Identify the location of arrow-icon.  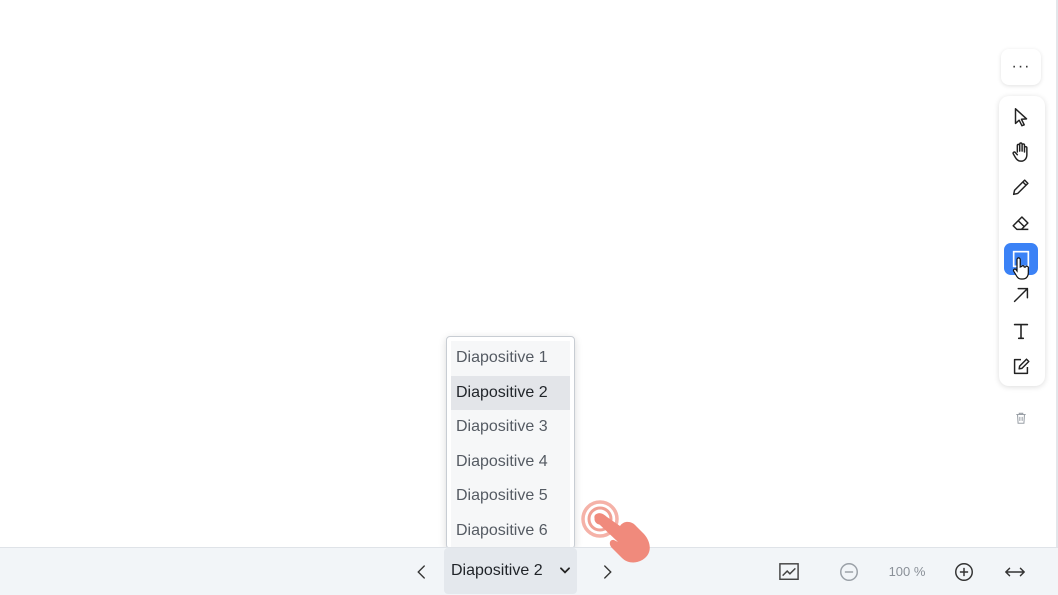
(1021, 295).